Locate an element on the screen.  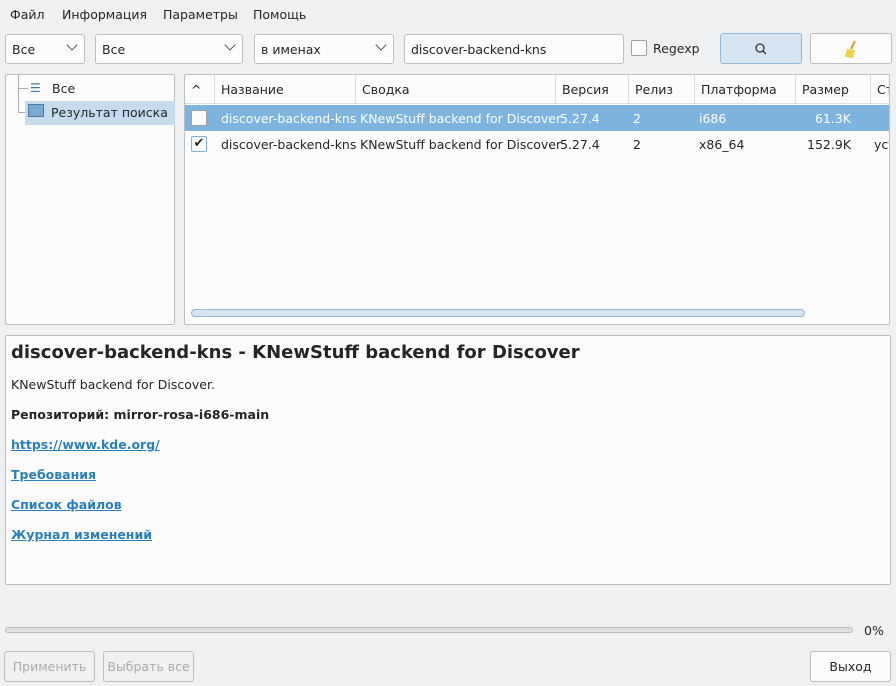
apply-button: Применить is located at coordinates (49, 666).